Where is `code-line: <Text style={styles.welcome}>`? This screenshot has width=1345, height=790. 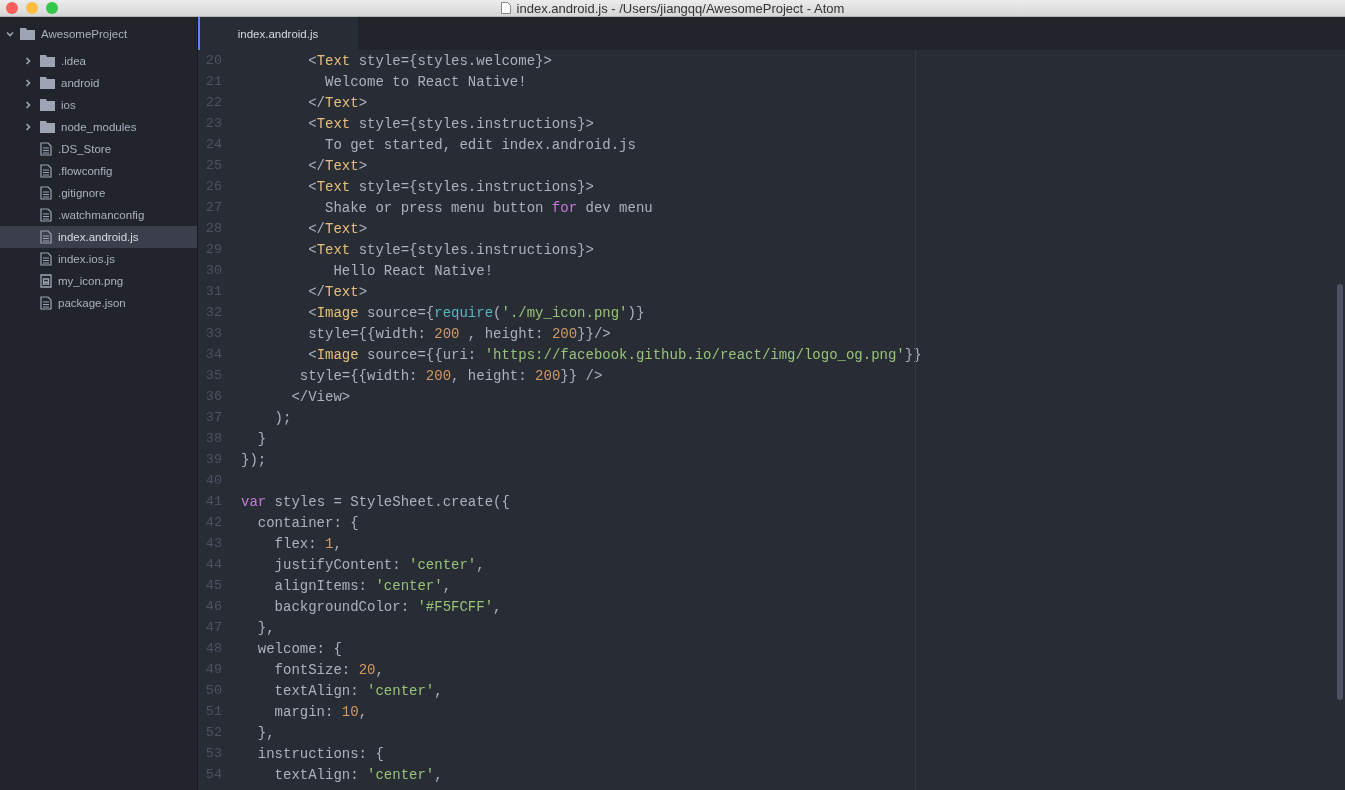
code-line: <Text style={styles.welcome}> is located at coordinates (429, 60).